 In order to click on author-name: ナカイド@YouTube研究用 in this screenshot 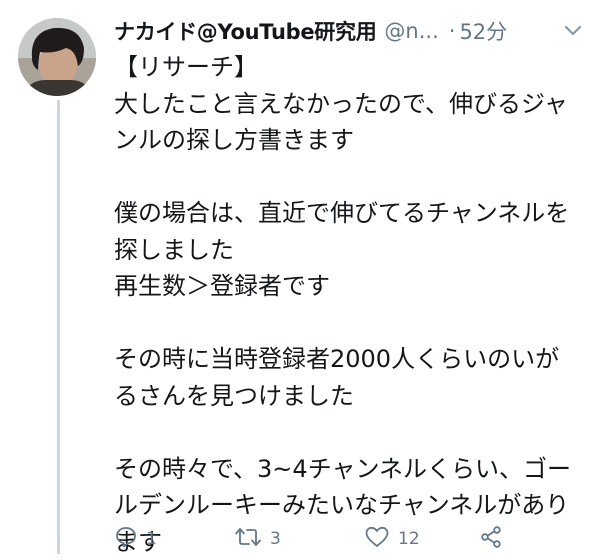, I will do `click(245, 31)`.